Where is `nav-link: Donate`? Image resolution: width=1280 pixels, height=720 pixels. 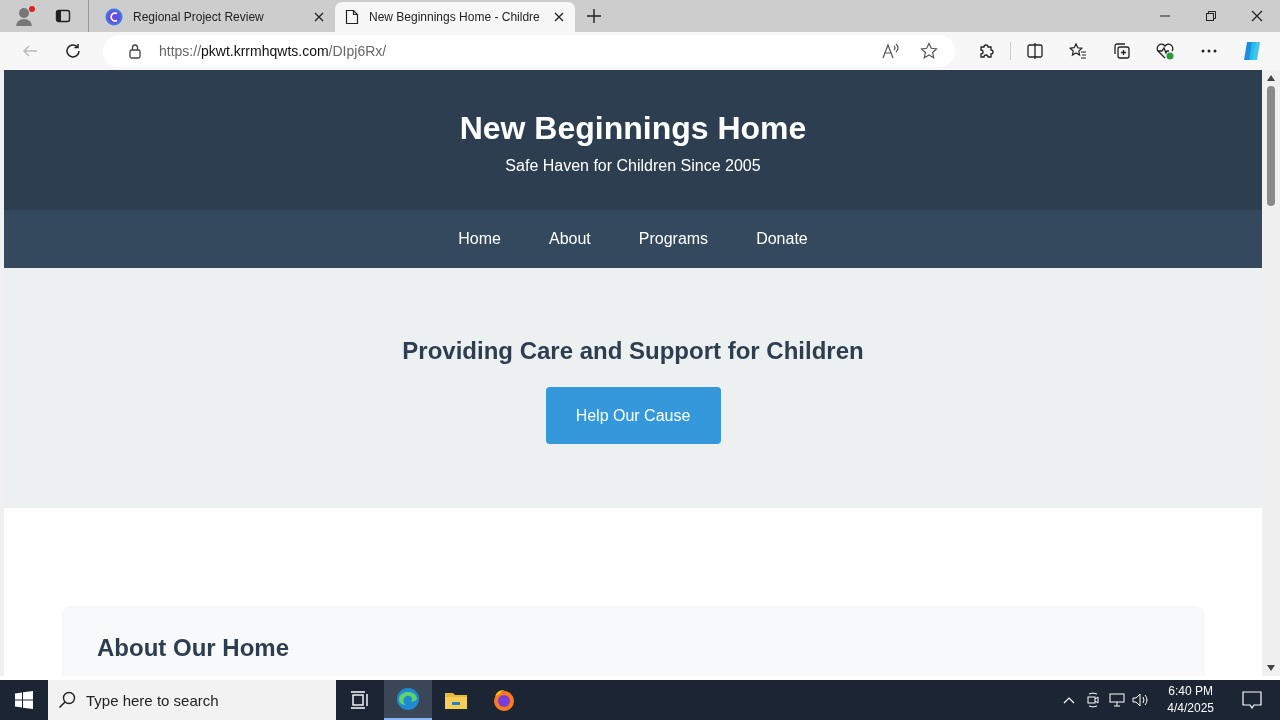
nav-link: Donate is located at coordinates (782, 239).